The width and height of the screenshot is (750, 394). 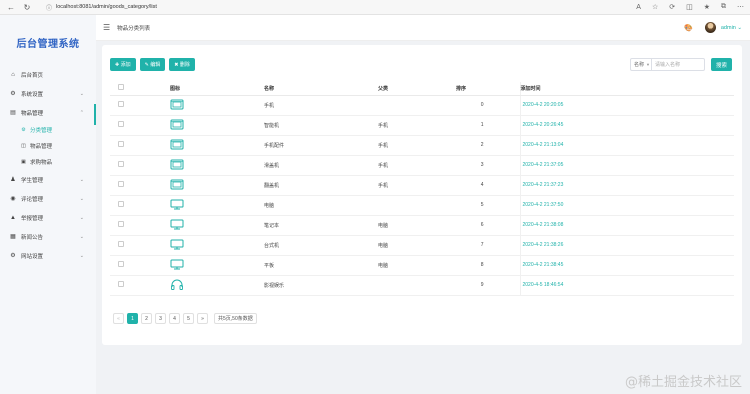 What do you see at coordinates (146, 318) in the screenshot?
I see `page-2-button: 2` at bounding box center [146, 318].